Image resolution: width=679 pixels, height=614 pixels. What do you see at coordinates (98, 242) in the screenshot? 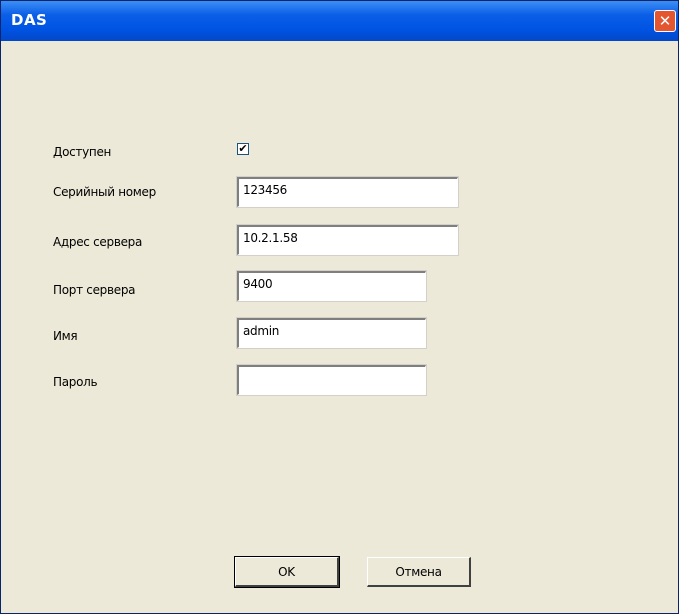
I see `server-address-label: Адрес сервера` at bounding box center [98, 242].